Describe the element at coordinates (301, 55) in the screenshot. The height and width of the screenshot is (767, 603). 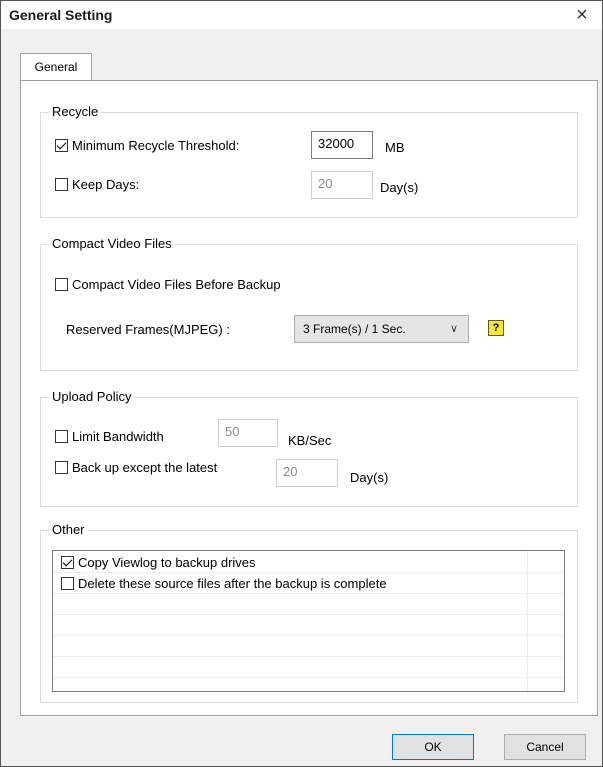
I see `tab-strip: General` at that location.